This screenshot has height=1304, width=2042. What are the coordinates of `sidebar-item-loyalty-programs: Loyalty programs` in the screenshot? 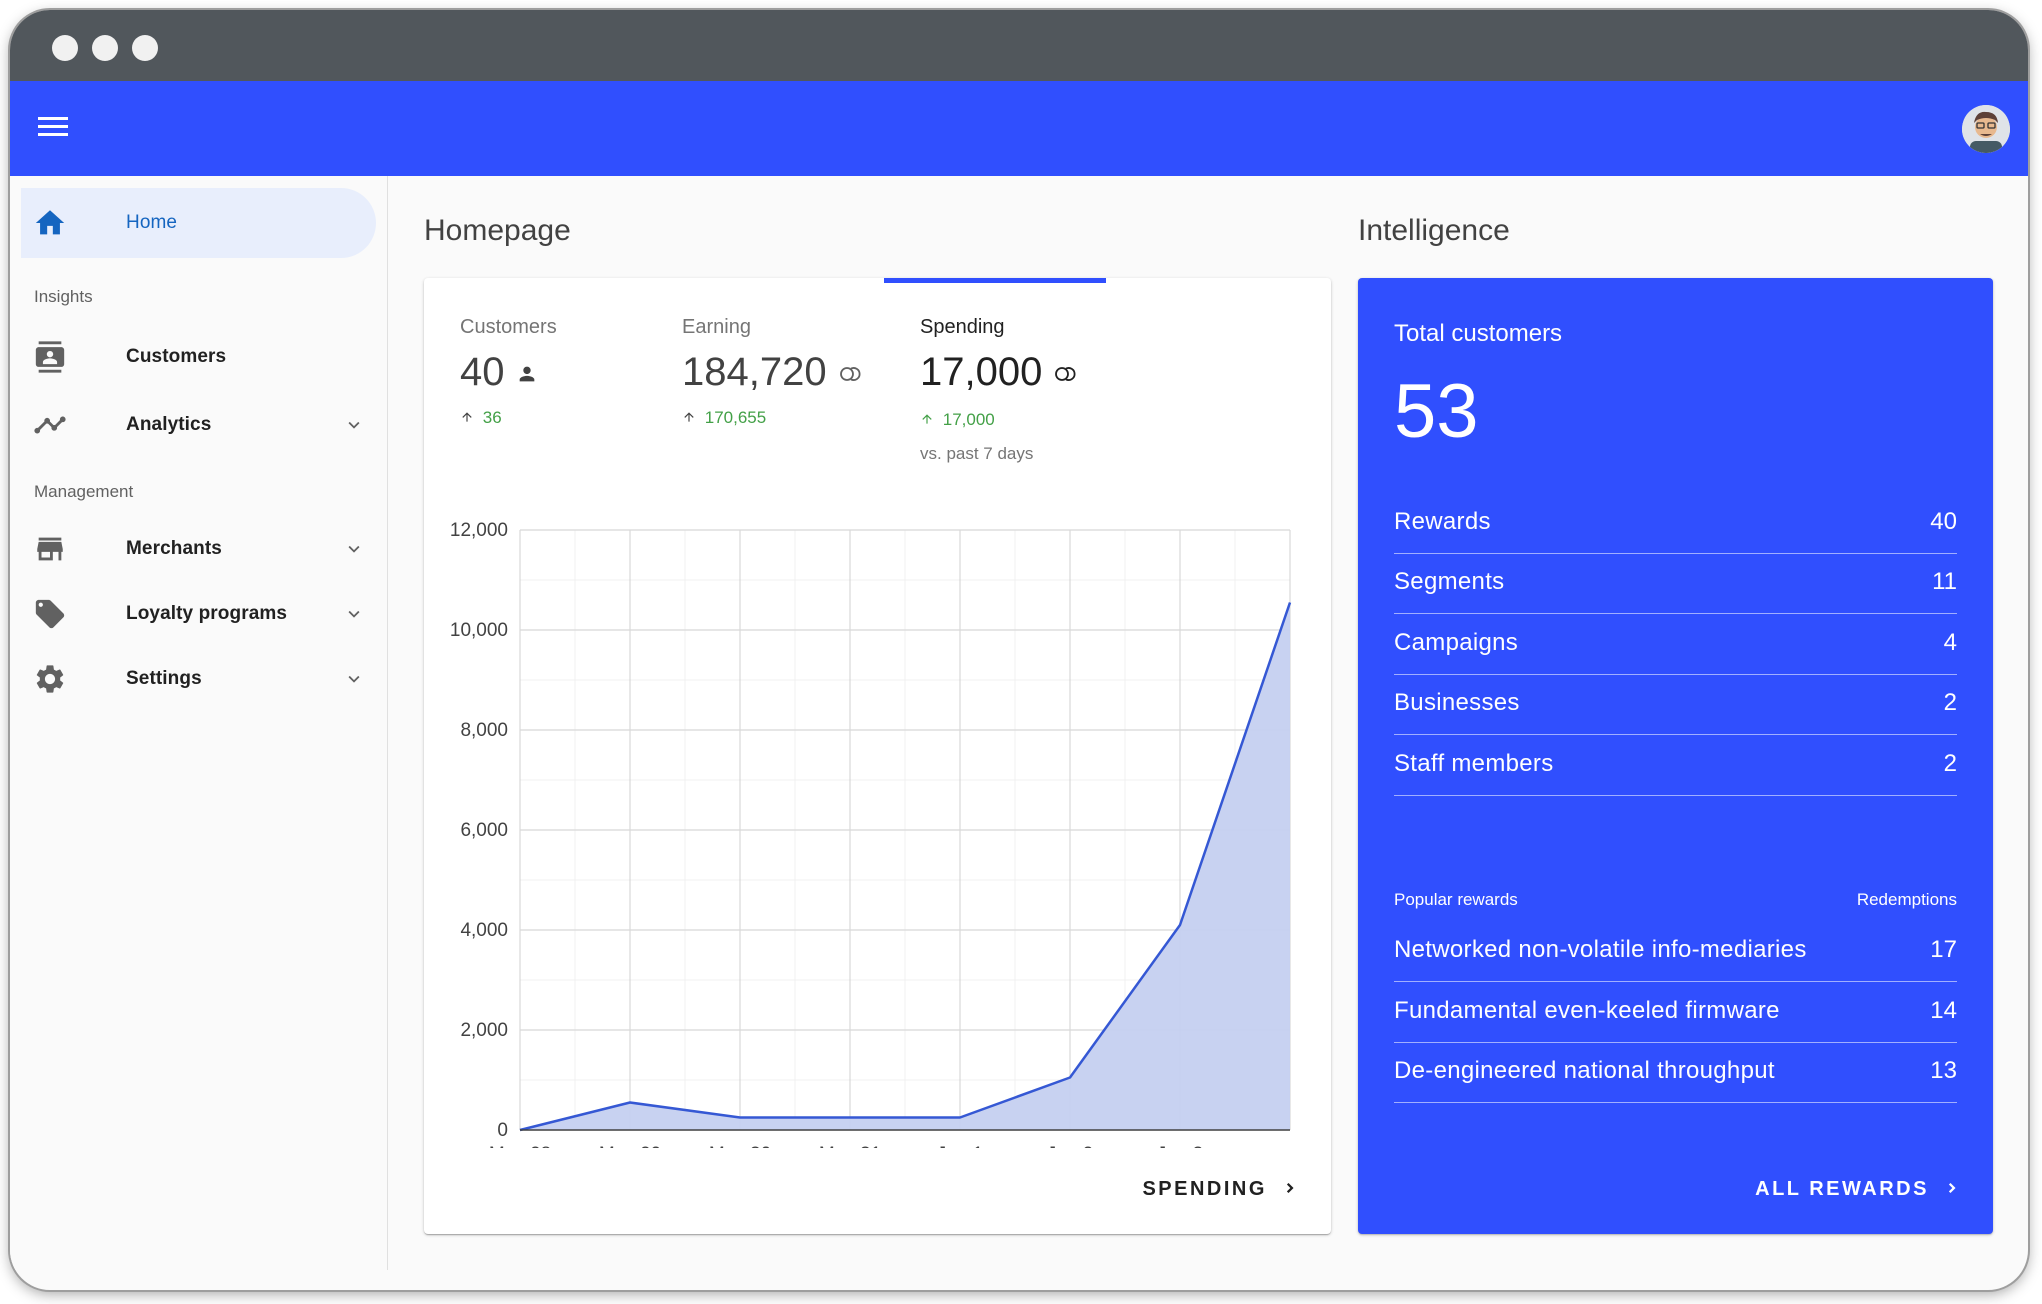 It's located at (198, 613).